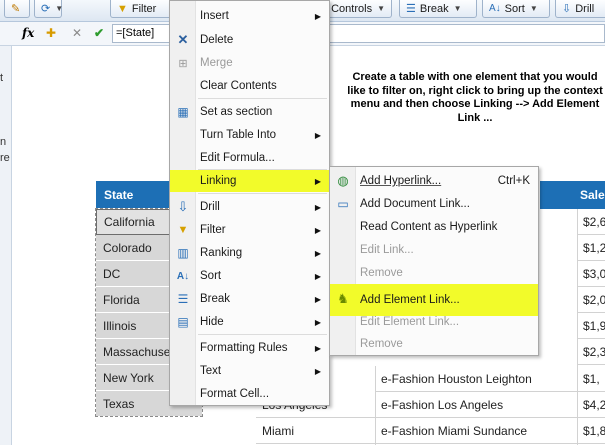 The height and width of the screenshot is (445, 605). Describe the element at coordinates (434, 8) in the screenshot. I see `break-button-label: Break` at that location.